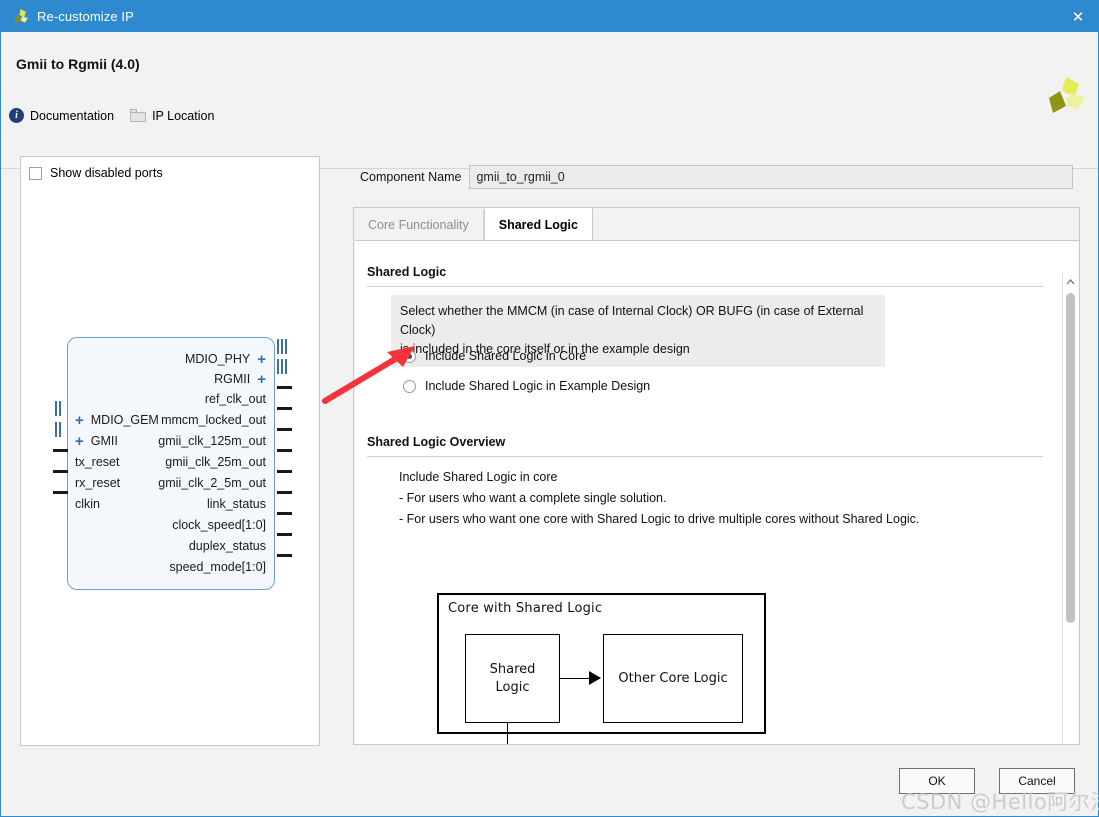 The height and width of the screenshot is (817, 1099). I want to click on diagram-outer-label: Core with Shared Logic, so click(525, 608).